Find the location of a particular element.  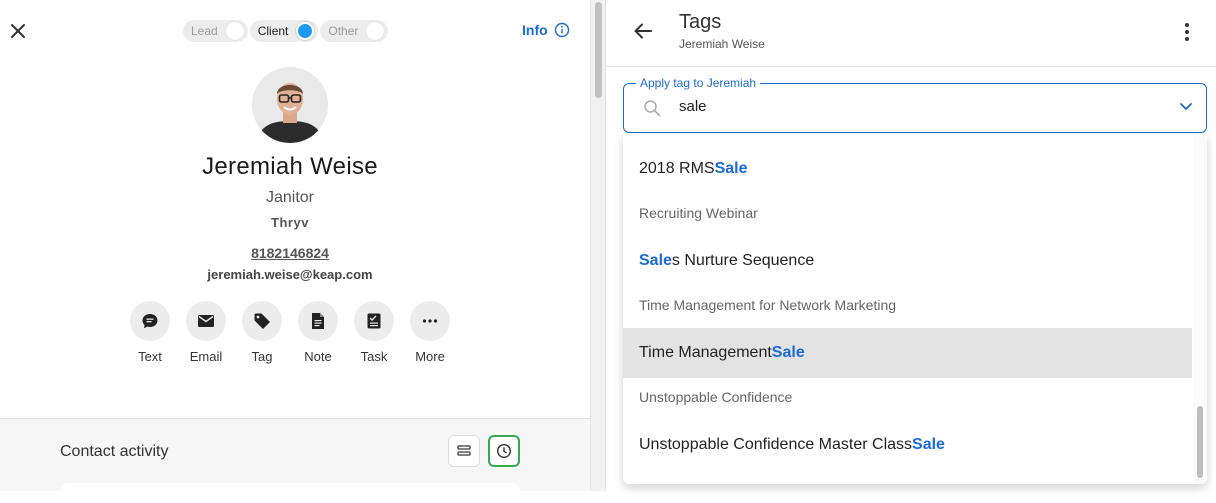

info-link: Info is located at coordinates (546, 30).